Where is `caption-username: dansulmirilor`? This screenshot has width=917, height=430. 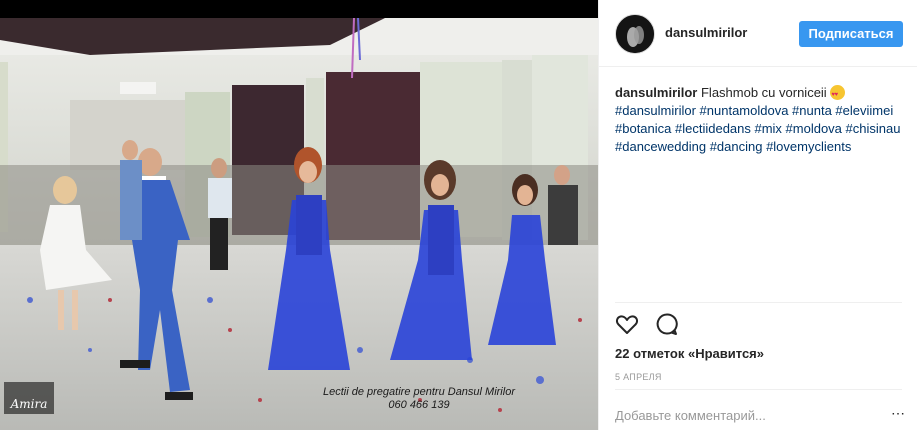
caption-username: dansulmirilor is located at coordinates (656, 92).